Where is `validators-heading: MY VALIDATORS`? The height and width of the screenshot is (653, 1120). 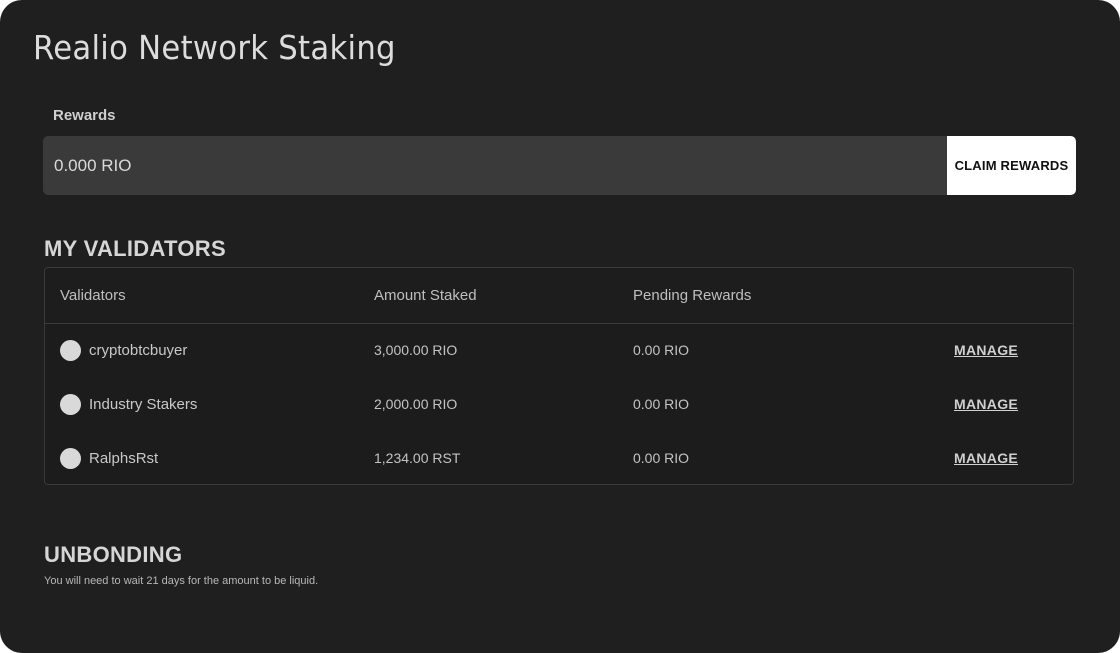
validators-heading: MY VALIDATORS is located at coordinates (135, 248).